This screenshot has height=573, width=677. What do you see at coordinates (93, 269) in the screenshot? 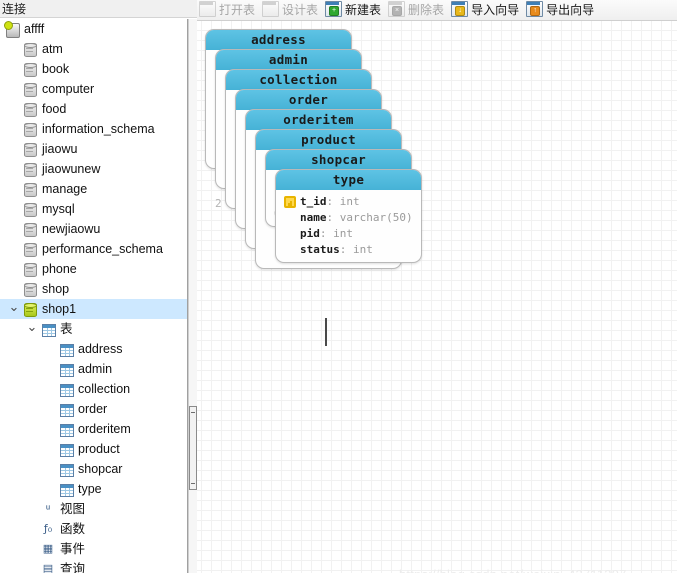
I see `tree-item-phone: phone` at bounding box center [93, 269].